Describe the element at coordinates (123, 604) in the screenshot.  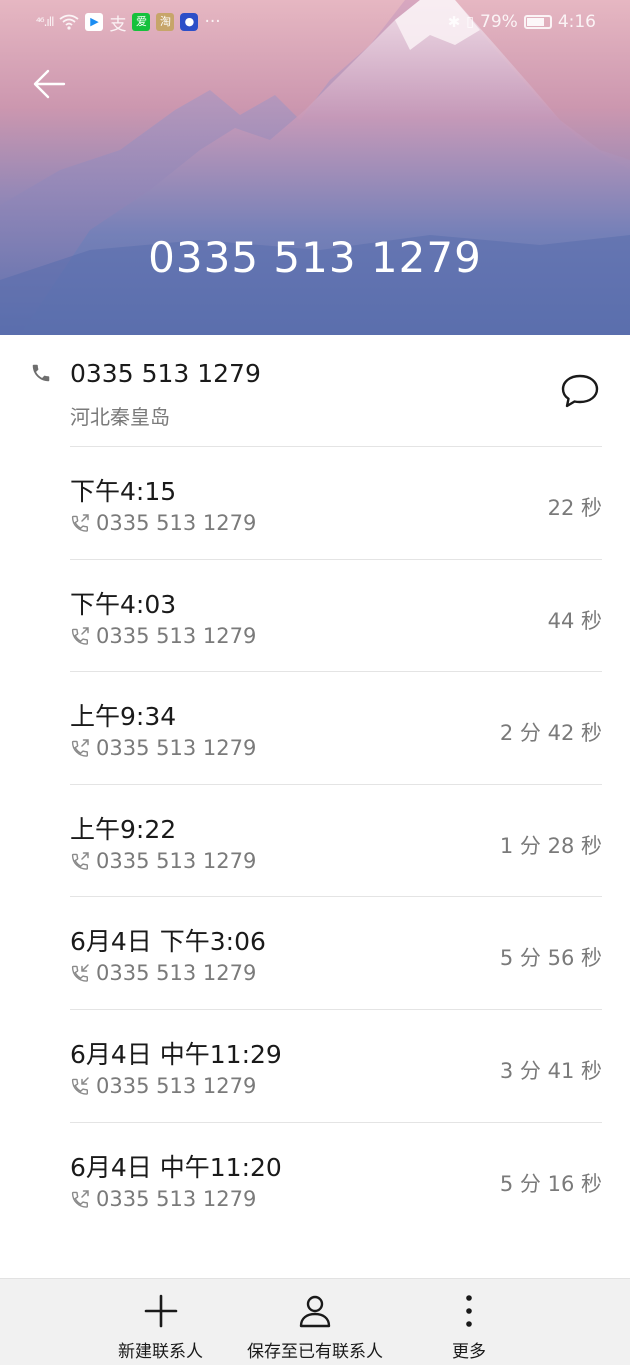
I see `call-time: 下午4:03` at that location.